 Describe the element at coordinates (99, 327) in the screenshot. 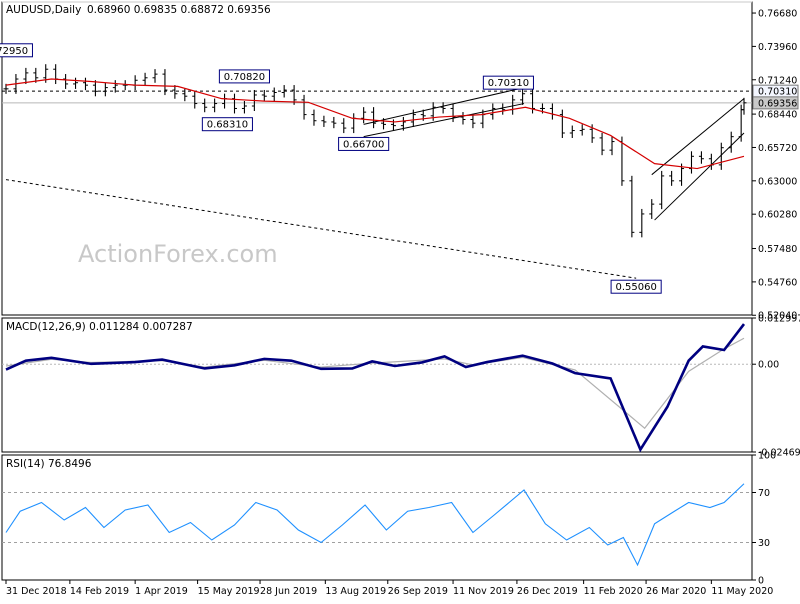

I see `macd-title: MACD(12,26,9) 0.011284 0.007287` at that location.